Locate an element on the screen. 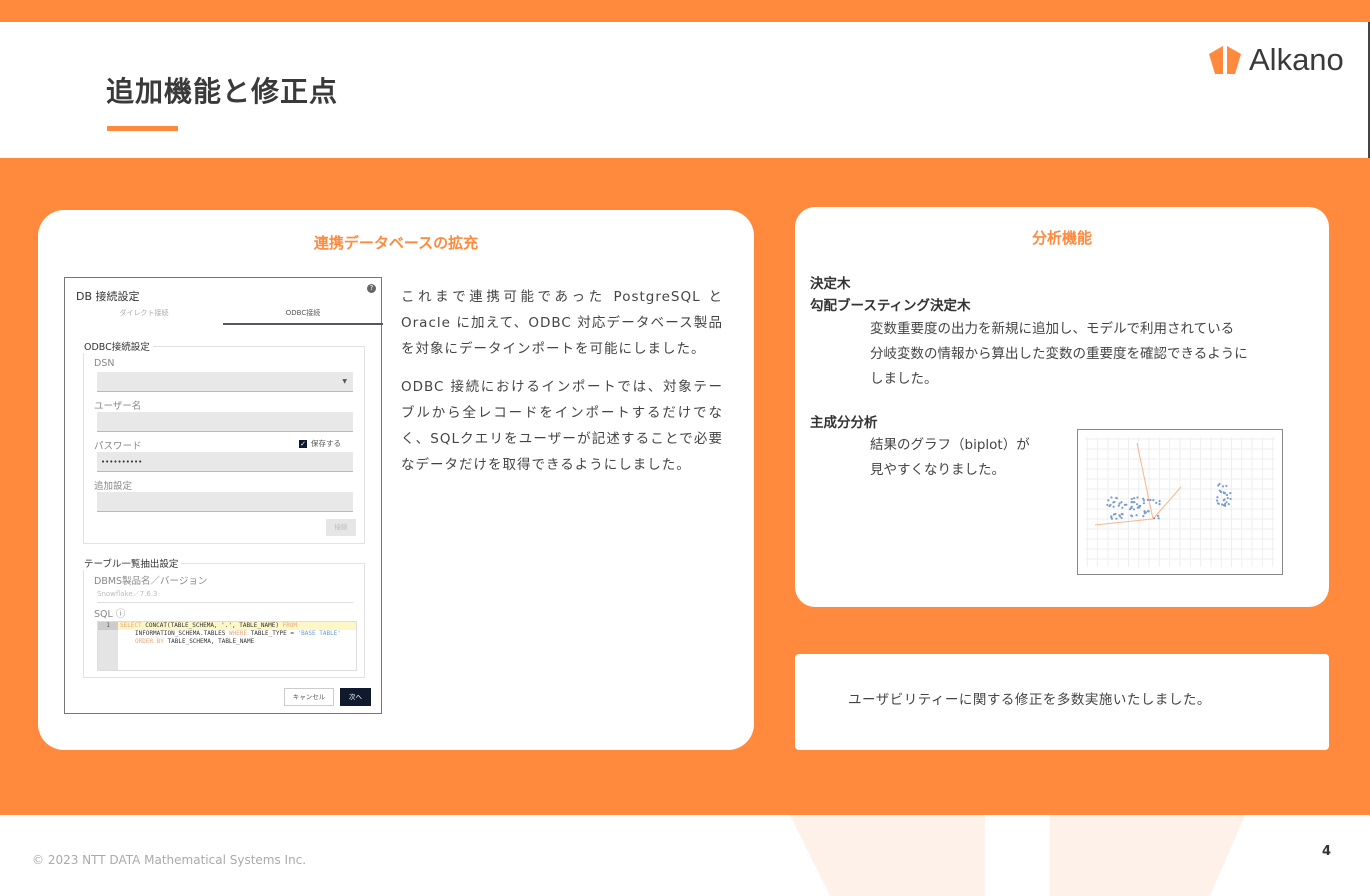 This screenshot has height=896, width=1370. dialog-title: DB 接続設定 is located at coordinates (108, 296).